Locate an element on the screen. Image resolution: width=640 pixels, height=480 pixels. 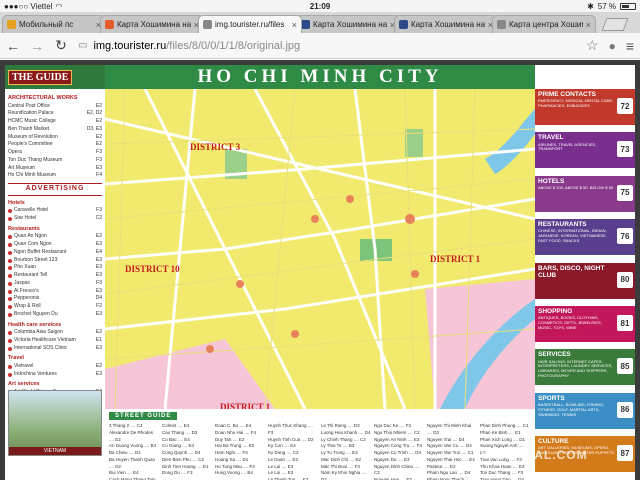
entry-name: Ton Duc Thang Museum is located at coordinates (35, 159).